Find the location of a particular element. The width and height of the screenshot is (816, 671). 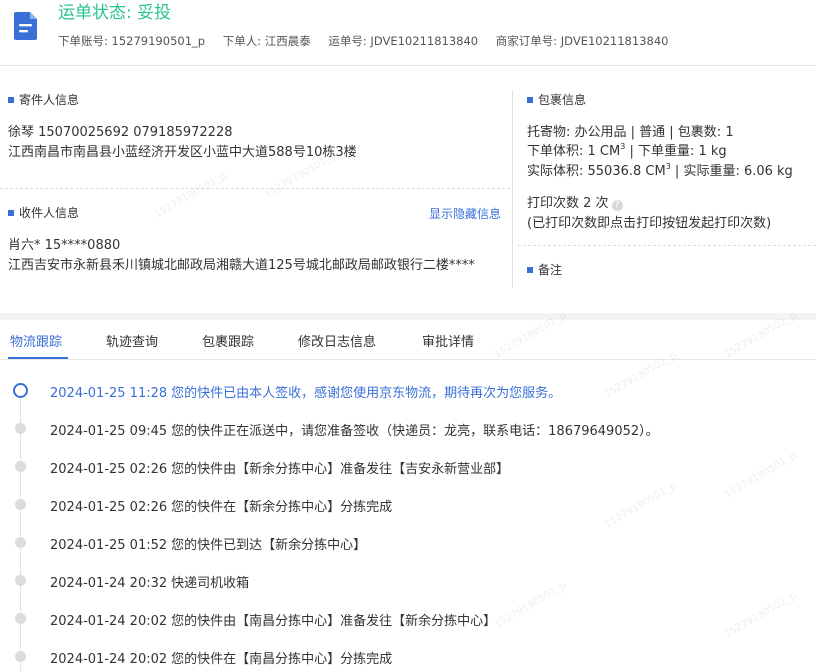

receiver-contact: 肖六* 15****0880 is located at coordinates (64, 245).